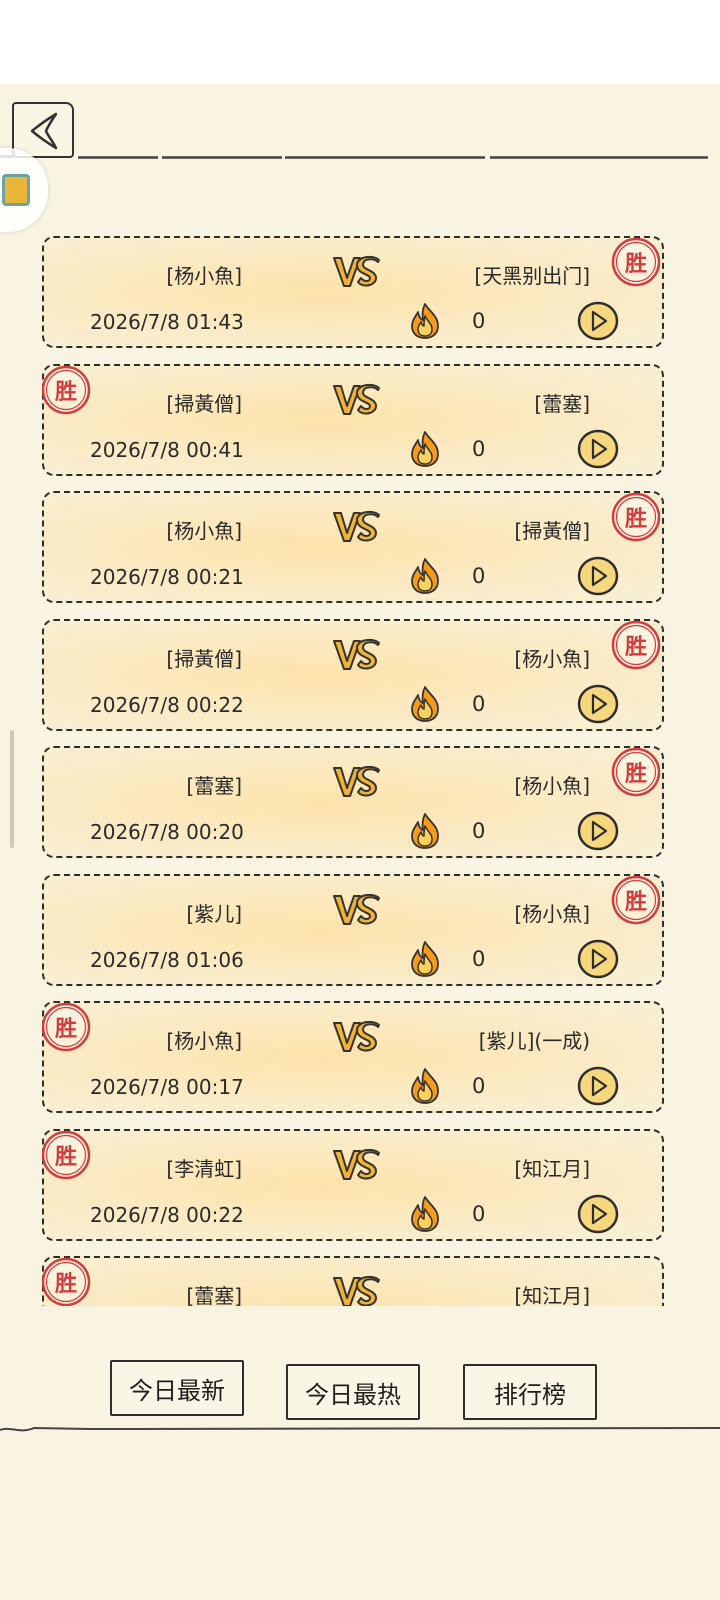 This screenshot has height=1600, width=720. I want to click on match-time: 2026/7/8 00:41, so click(167, 449).